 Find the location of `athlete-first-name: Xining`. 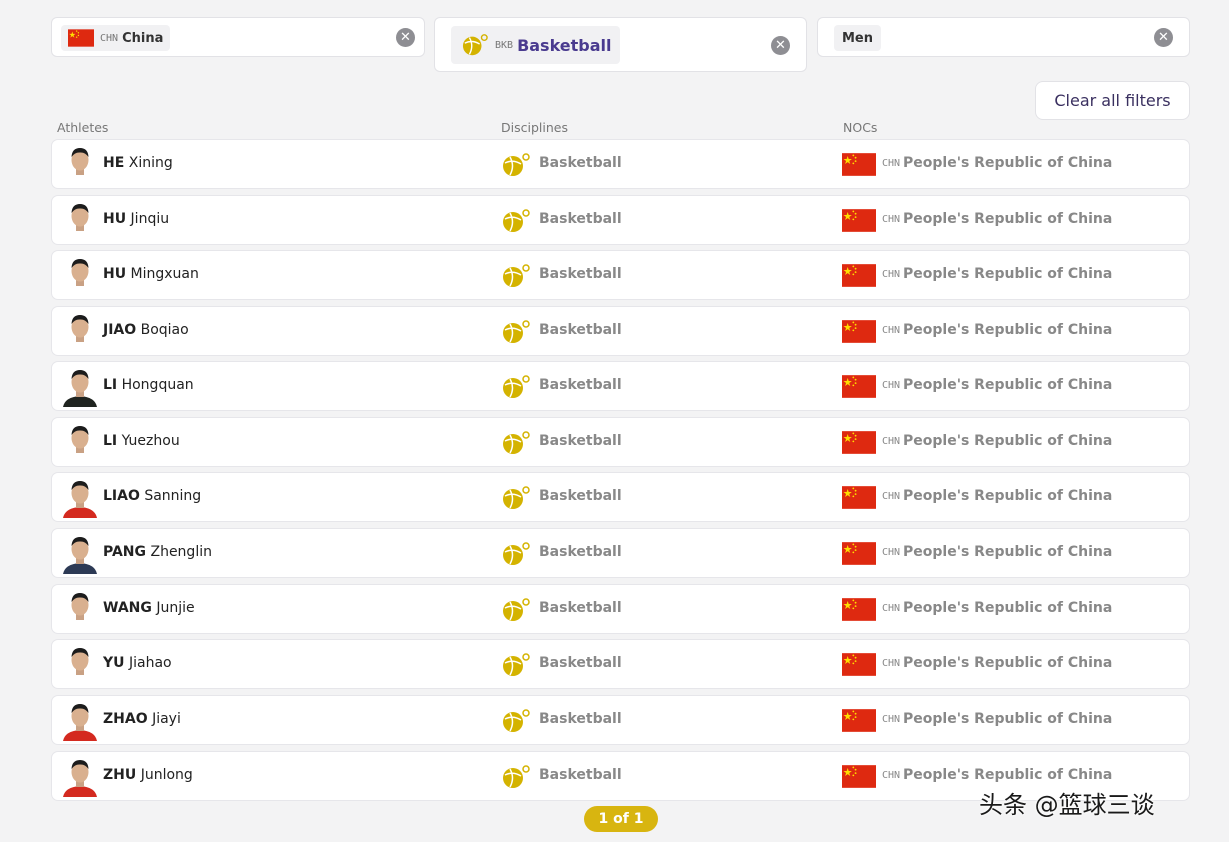

athlete-first-name: Xining is located at coordinates (150, 163).